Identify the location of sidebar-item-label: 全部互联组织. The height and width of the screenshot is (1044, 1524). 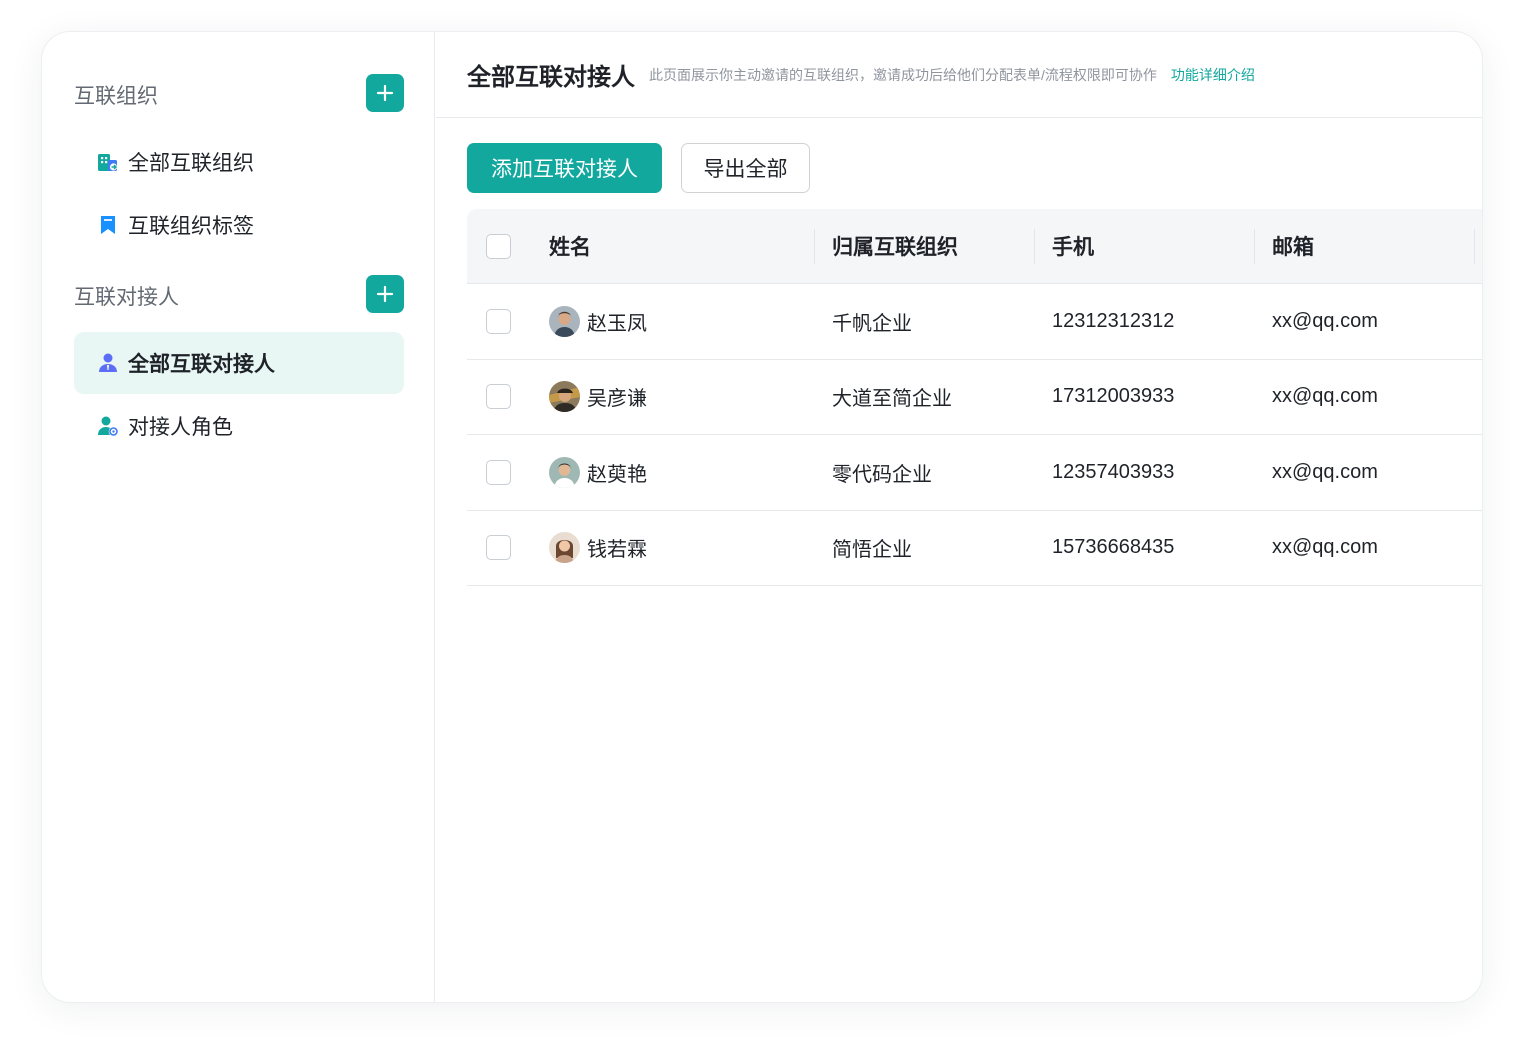
(191, 163).